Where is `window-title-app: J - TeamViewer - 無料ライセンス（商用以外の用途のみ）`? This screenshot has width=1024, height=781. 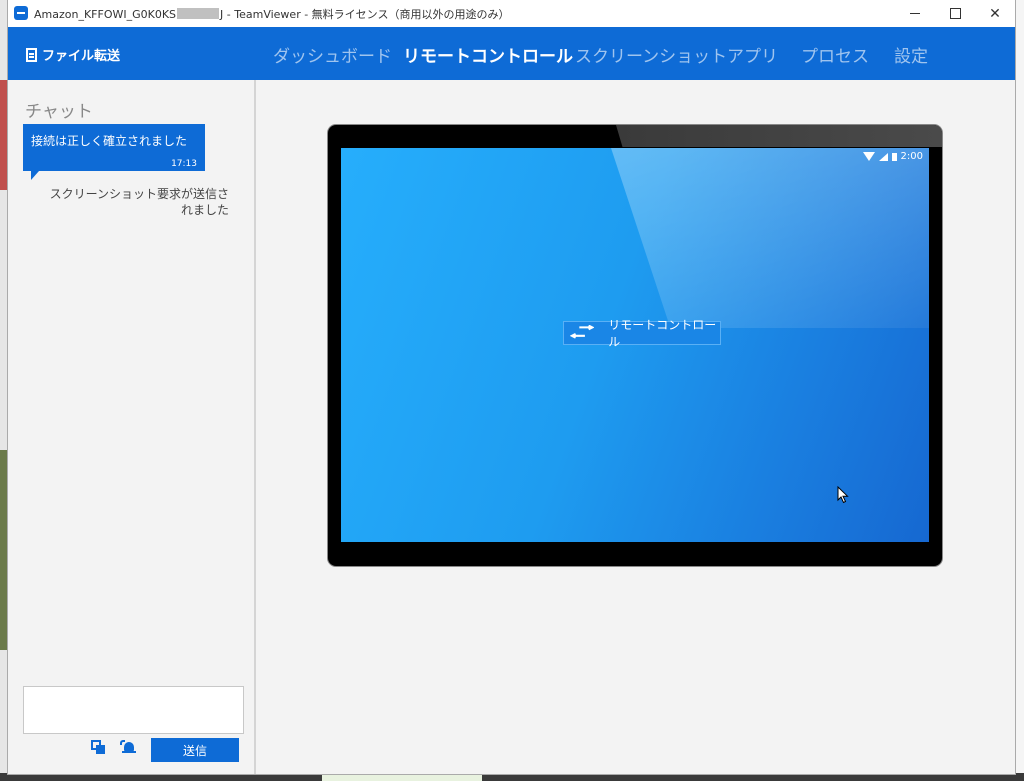
window-title-app: J - TeamViewer - 無料ライセンス（商用以外の用途のみ） is located at coordinates (365, 14).